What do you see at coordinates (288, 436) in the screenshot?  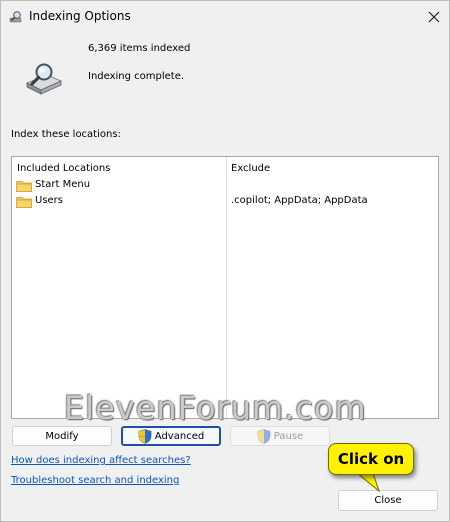 I see `pause-button-label: Pause` at bounding box center [288, 436].